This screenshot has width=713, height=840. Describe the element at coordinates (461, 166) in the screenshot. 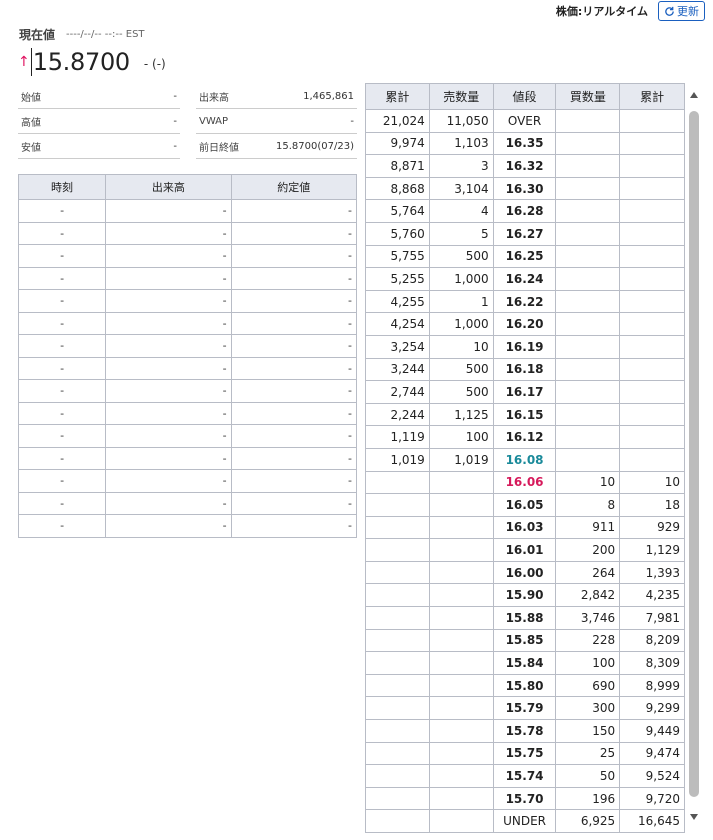

I see `ask-quantity-cell: 3` at that location.